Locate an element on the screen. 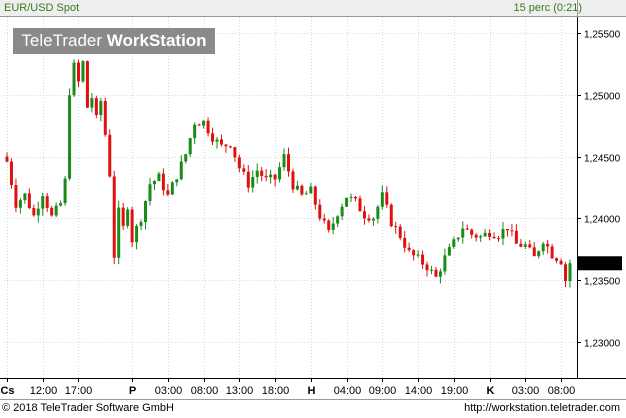 The width and height of the screenshot is (626, 418). x-tick-label: K is located at coordinates (491, 391).